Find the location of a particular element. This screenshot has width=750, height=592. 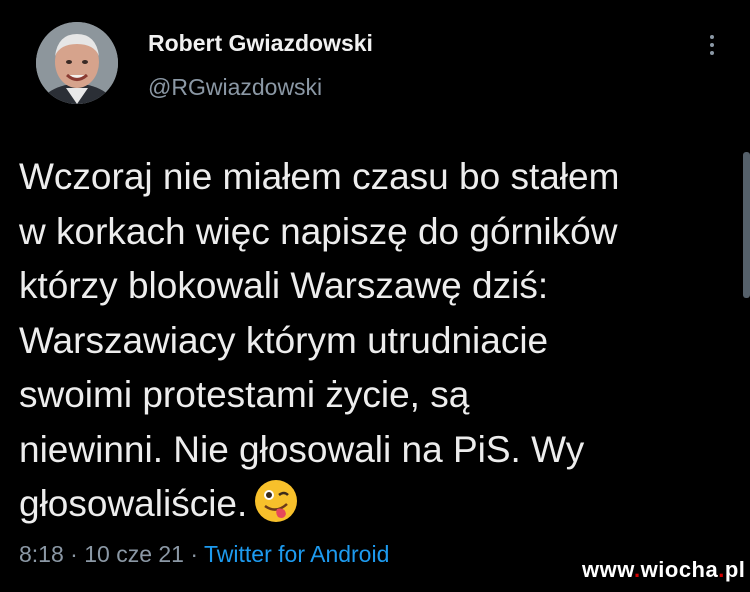

tweet-line: którzy blokowali Warszawę dziś: is located at coordinates (284, 285).